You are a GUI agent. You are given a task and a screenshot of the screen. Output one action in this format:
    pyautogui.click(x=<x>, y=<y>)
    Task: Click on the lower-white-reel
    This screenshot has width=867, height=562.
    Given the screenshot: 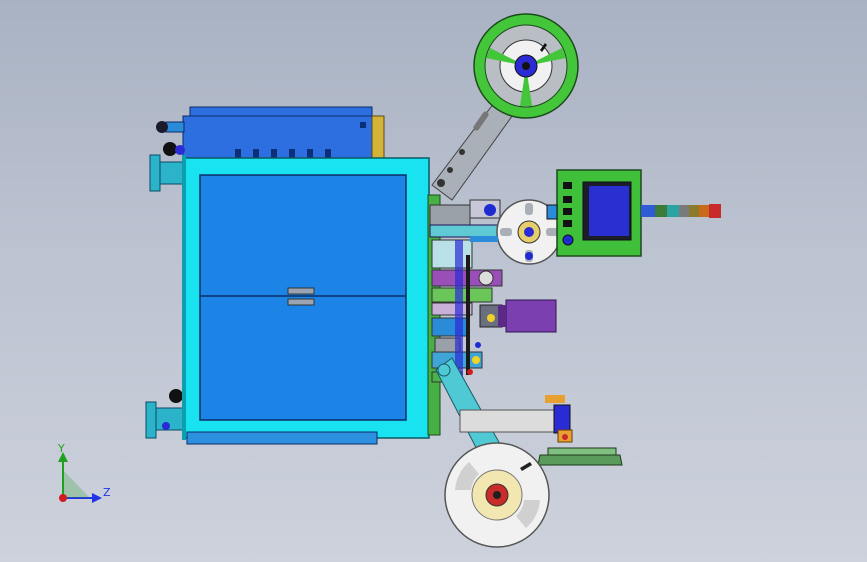 What is the action you would take?
    pyautogui.click(x=497, y=495)
    